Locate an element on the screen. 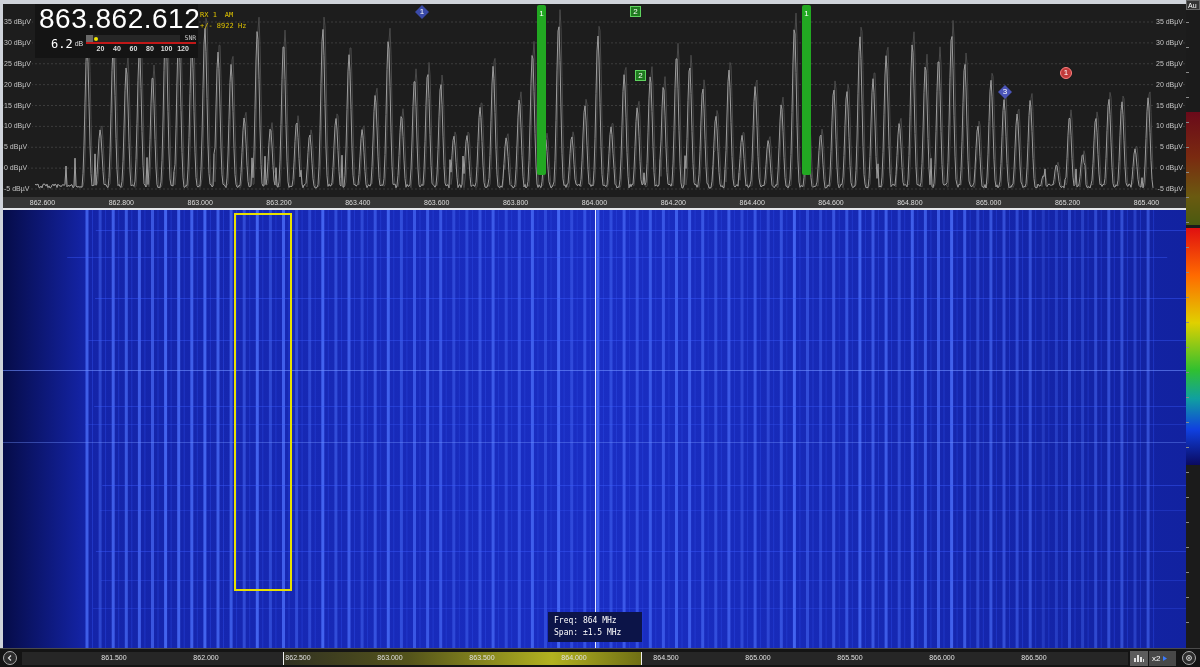 Image resolution: width=1200 pixels, height=667 pixels. chevron-left-icon is located at coordinates (10, 658).